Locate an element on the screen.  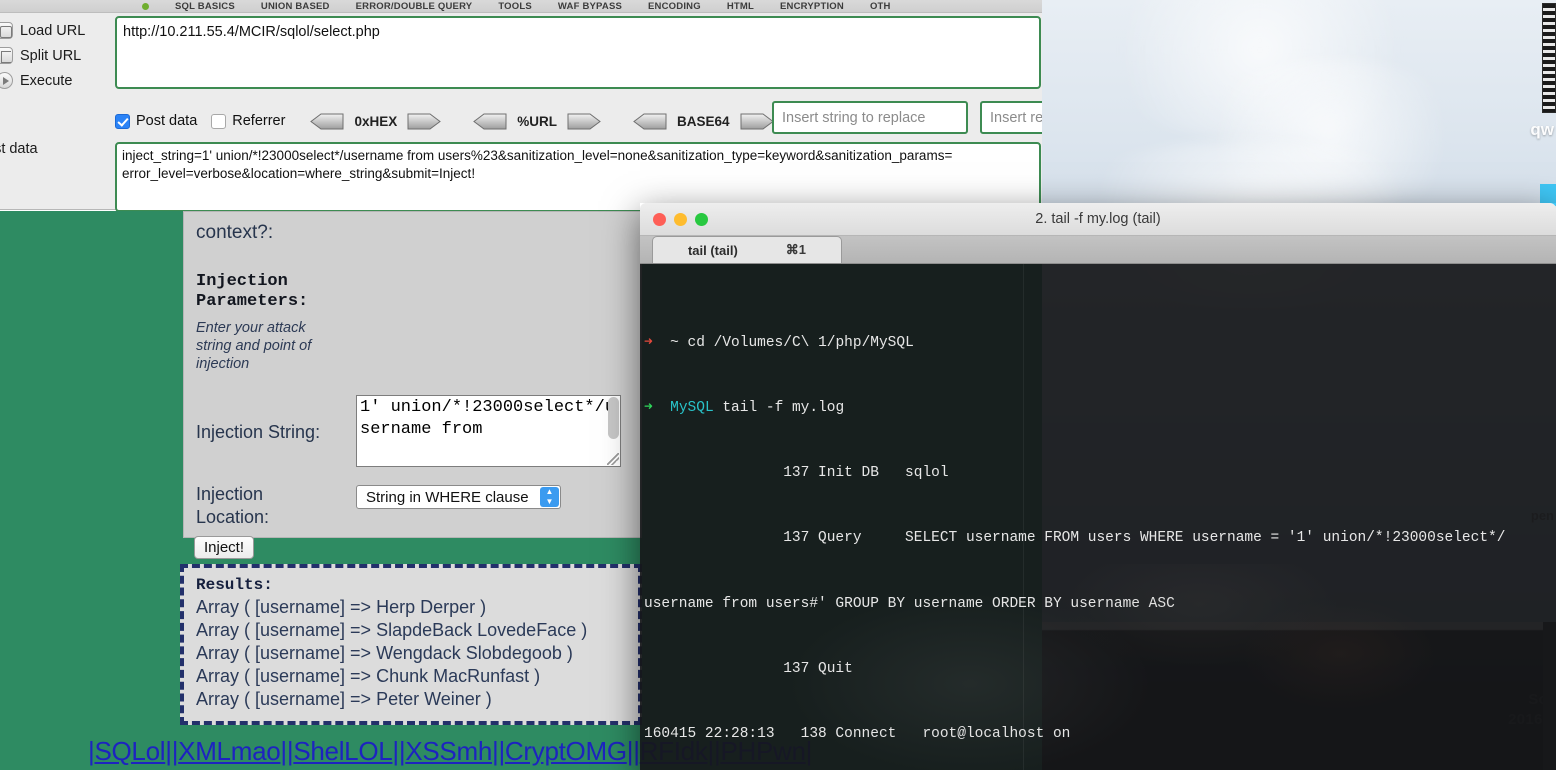
results-title: Results: is located at coordinates (234, 585).